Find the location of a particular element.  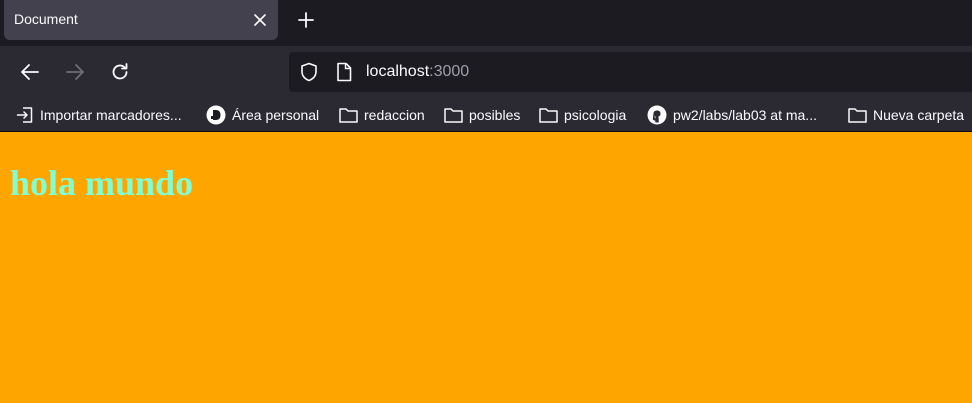

shield-icon is located at coordinates (309, 72).